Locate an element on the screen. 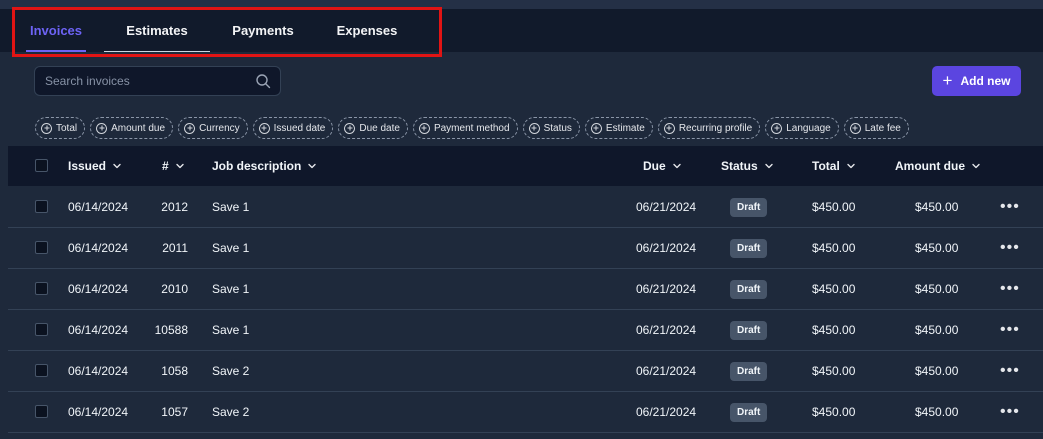  cell-number: 1057 is located at coordinates (174, 412).